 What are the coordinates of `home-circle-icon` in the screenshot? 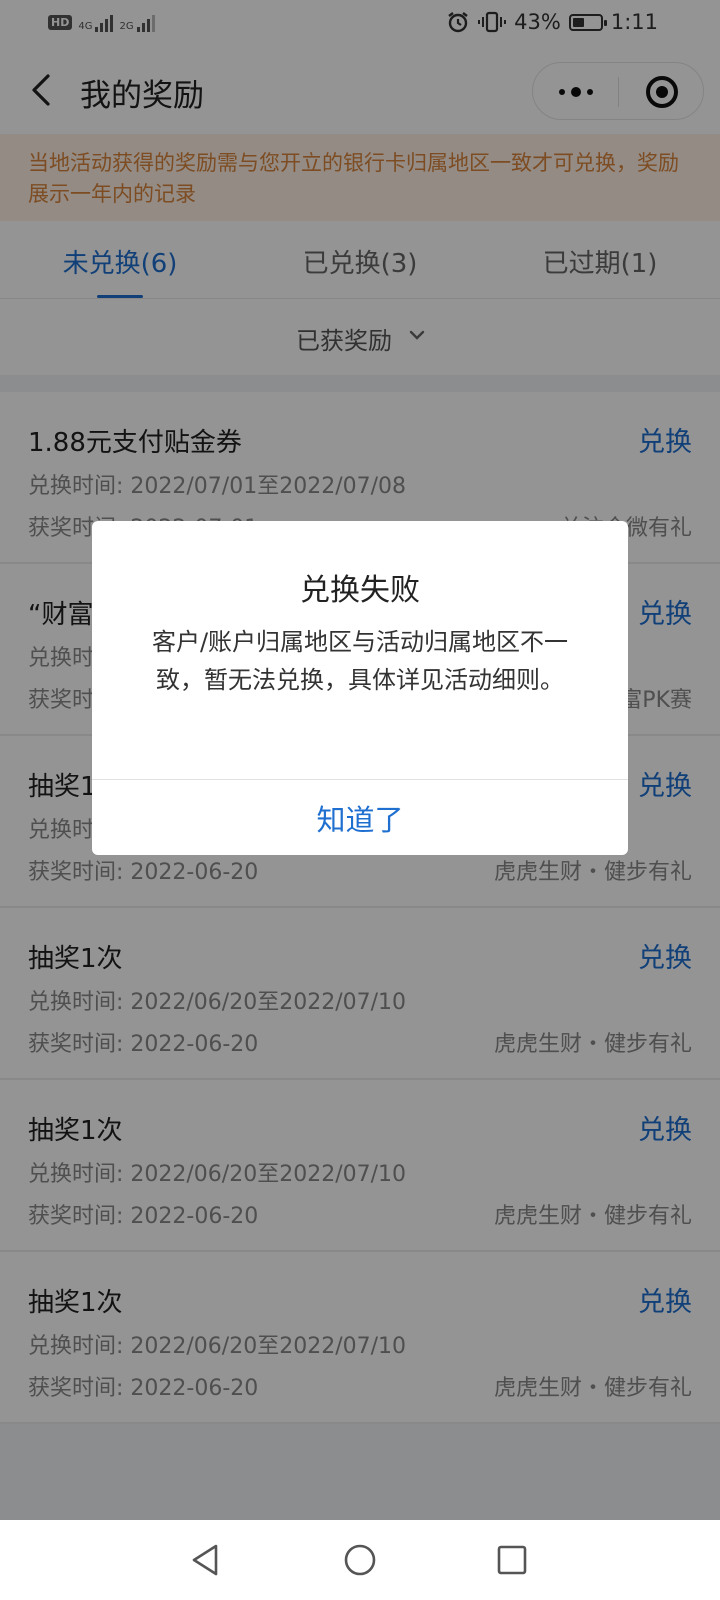 It's located at (360, 1560).